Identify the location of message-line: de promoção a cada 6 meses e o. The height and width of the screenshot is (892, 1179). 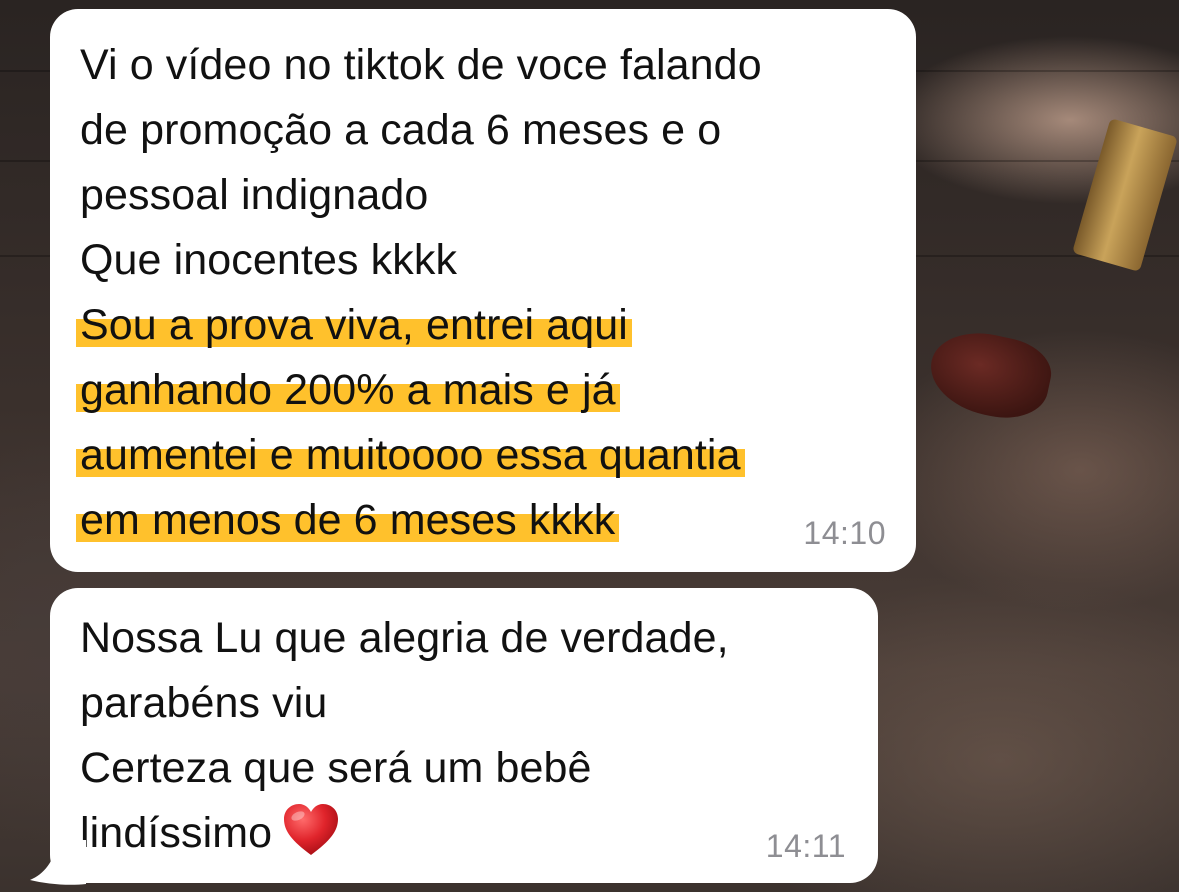
(401, 130).